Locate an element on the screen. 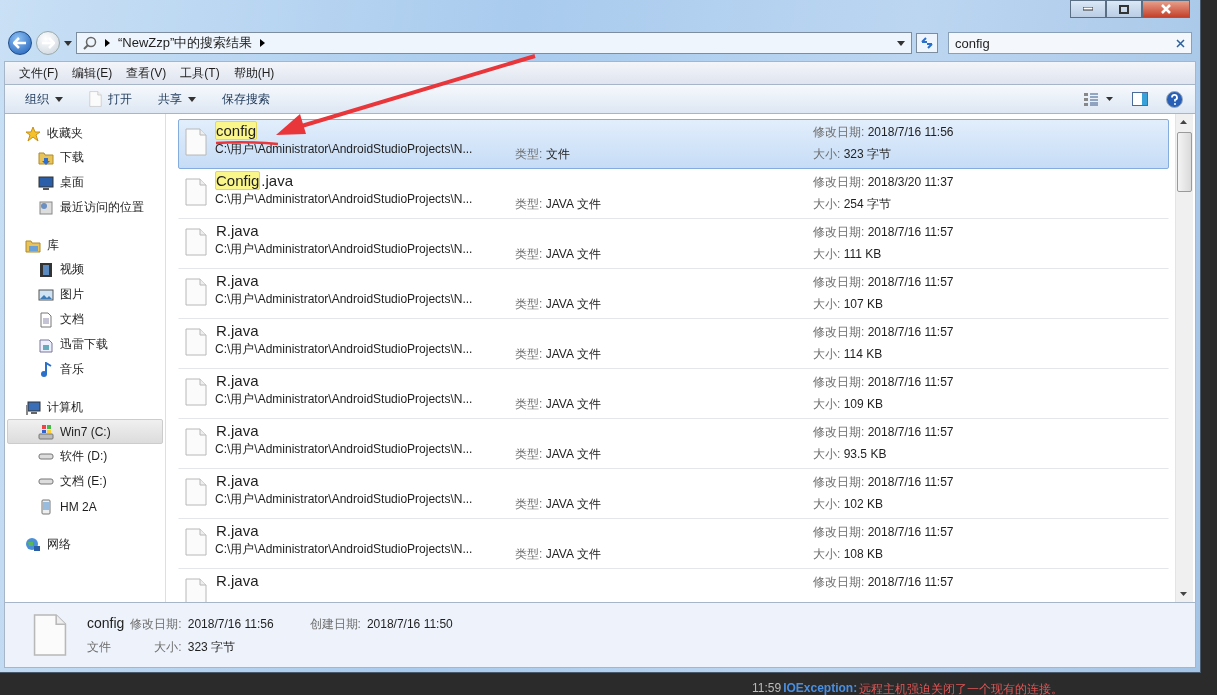 Image resolution: width=1217 pixels, height=695 pixels. toolbar-button: 保存搜索 is located at coordinates (246, 99).